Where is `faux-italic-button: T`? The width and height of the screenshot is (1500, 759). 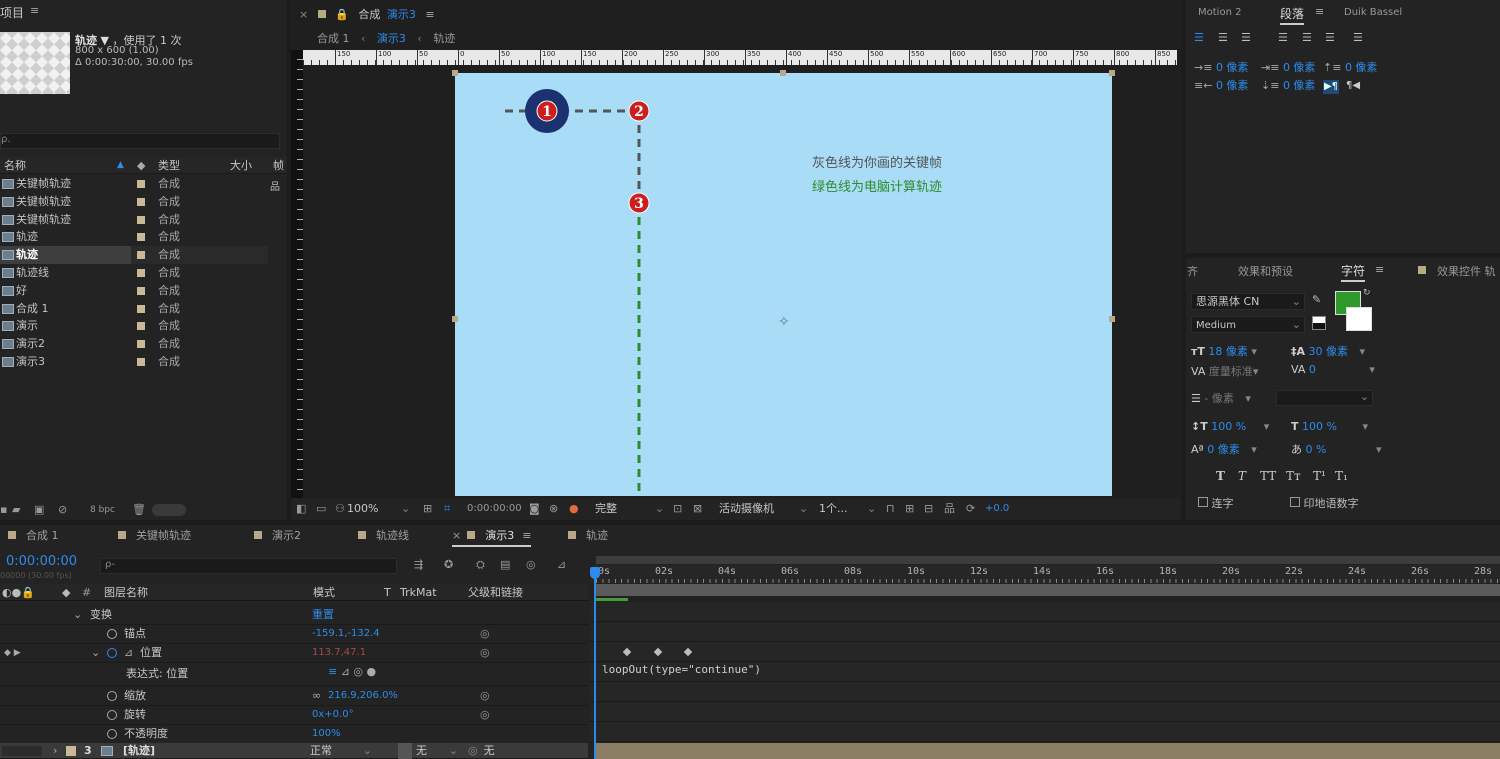
faux-italic-button: T is located at coordinates (1242, 476).